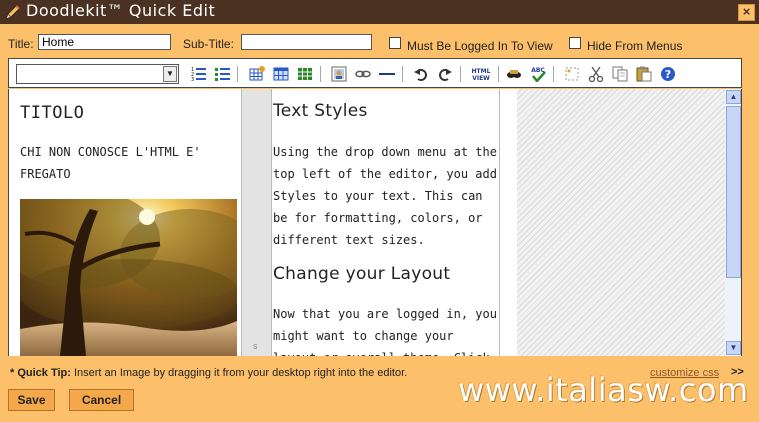  What do you see at coordinates (572, 74) in the screenshot?
I see `select-all-icon` at bounding box center [572, 74].